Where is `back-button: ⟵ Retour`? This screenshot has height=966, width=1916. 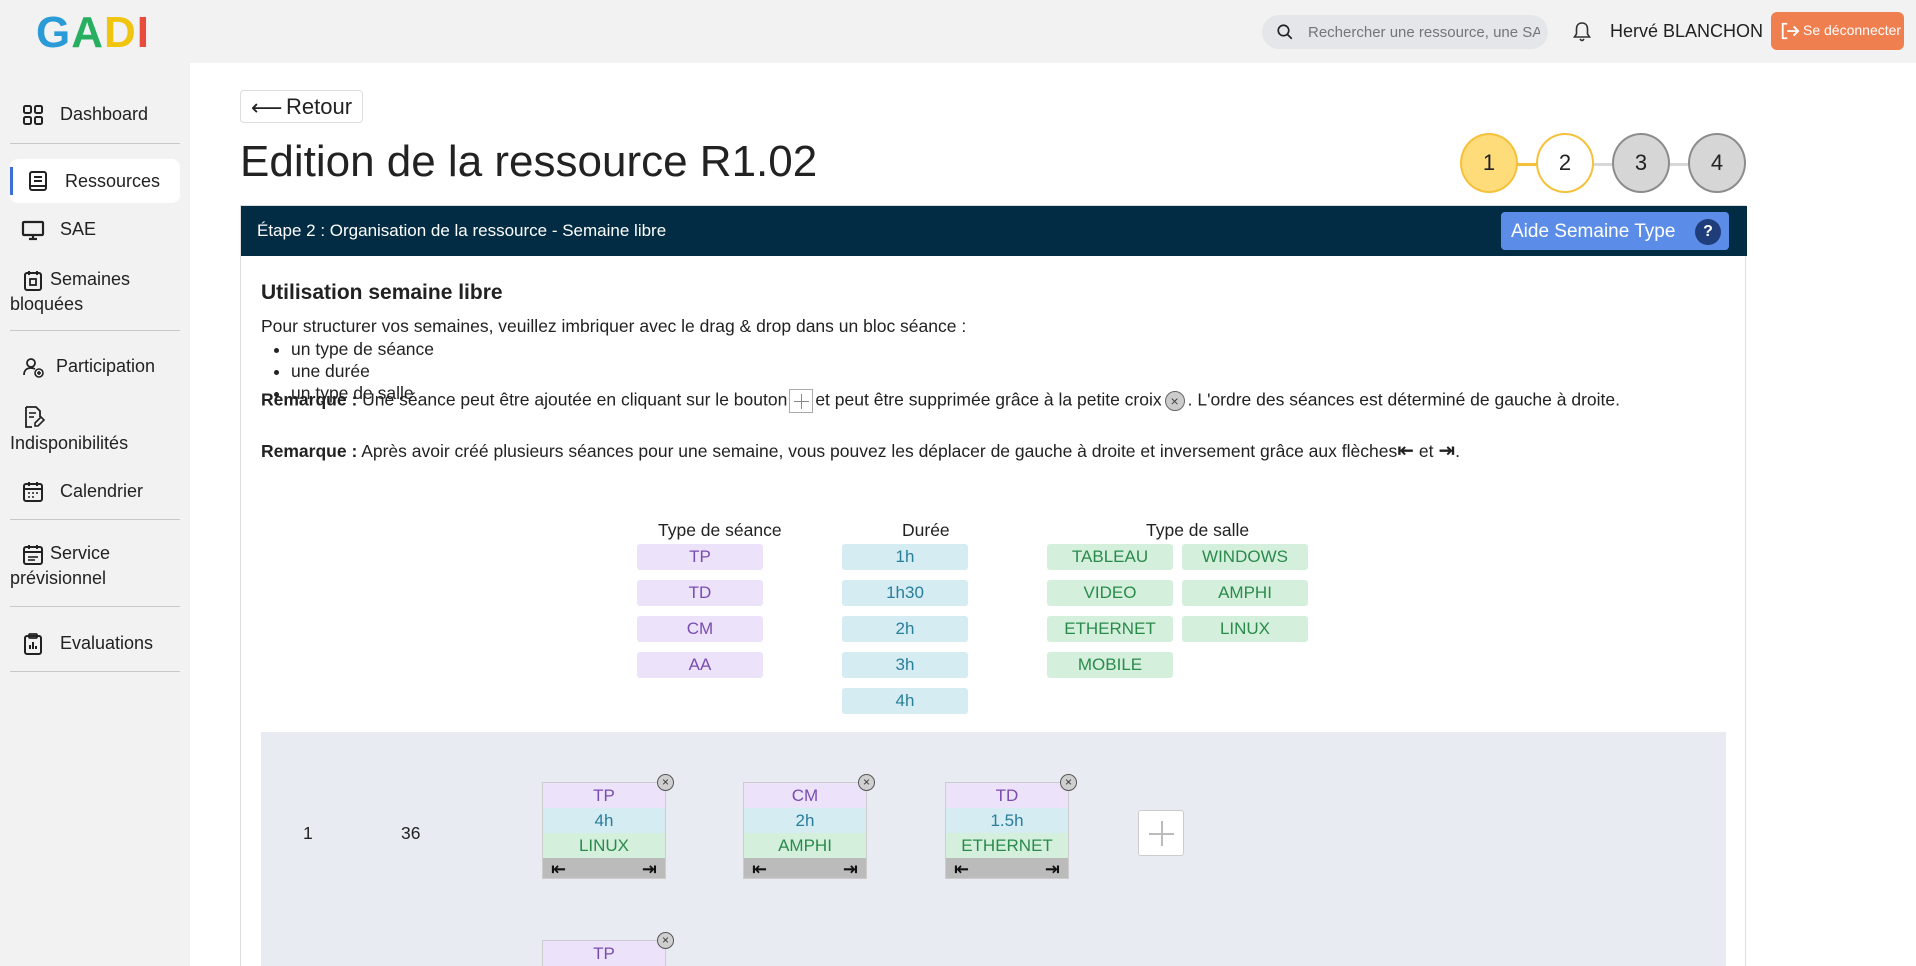
back-button: ⟵ Retour is located at coordinates (301, 106).